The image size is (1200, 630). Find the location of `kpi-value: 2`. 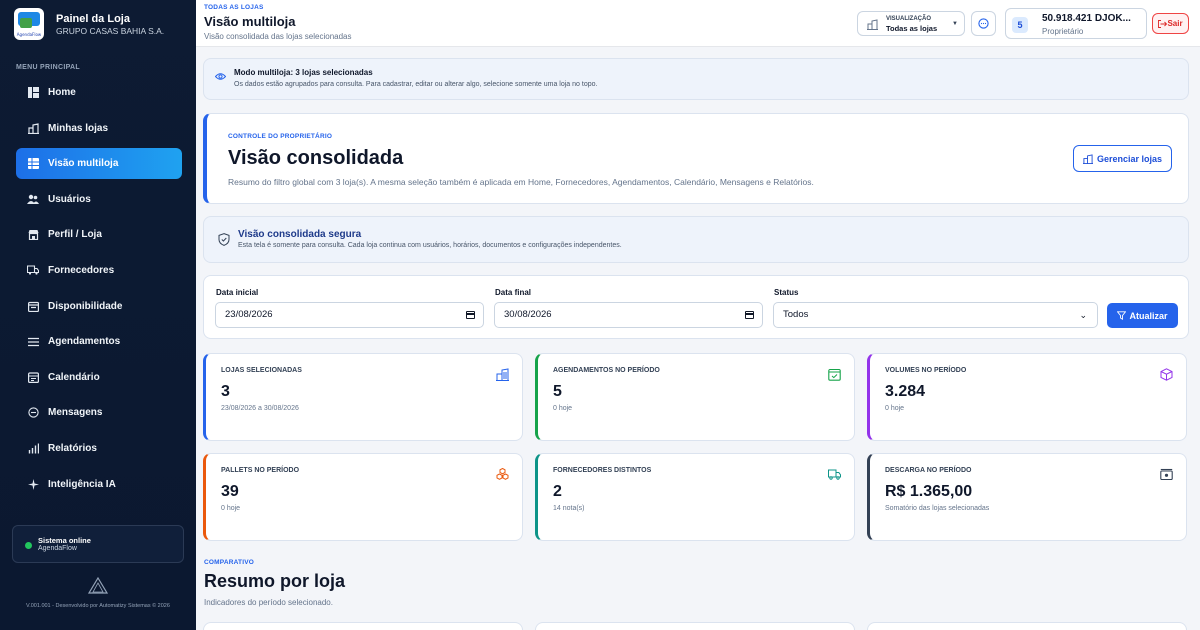

kpi-value: 2 is located at coordinates (557, 491).